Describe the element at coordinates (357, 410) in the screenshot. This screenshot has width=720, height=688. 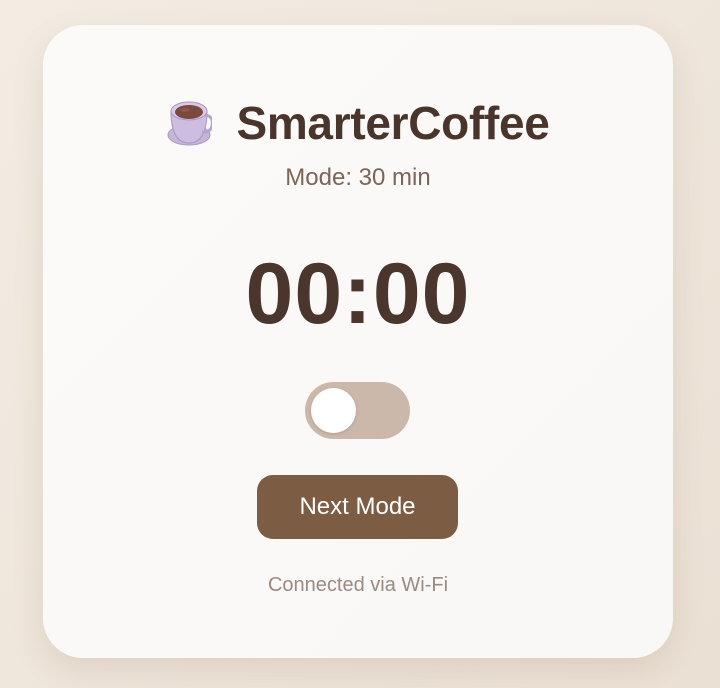
I see `power-toggle` at that location.